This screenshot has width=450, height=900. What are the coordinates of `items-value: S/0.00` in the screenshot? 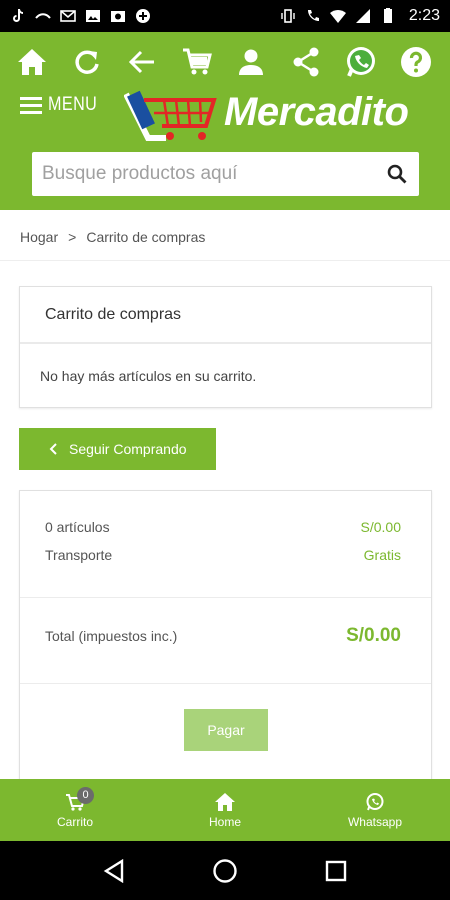 It's located at (380, 527).